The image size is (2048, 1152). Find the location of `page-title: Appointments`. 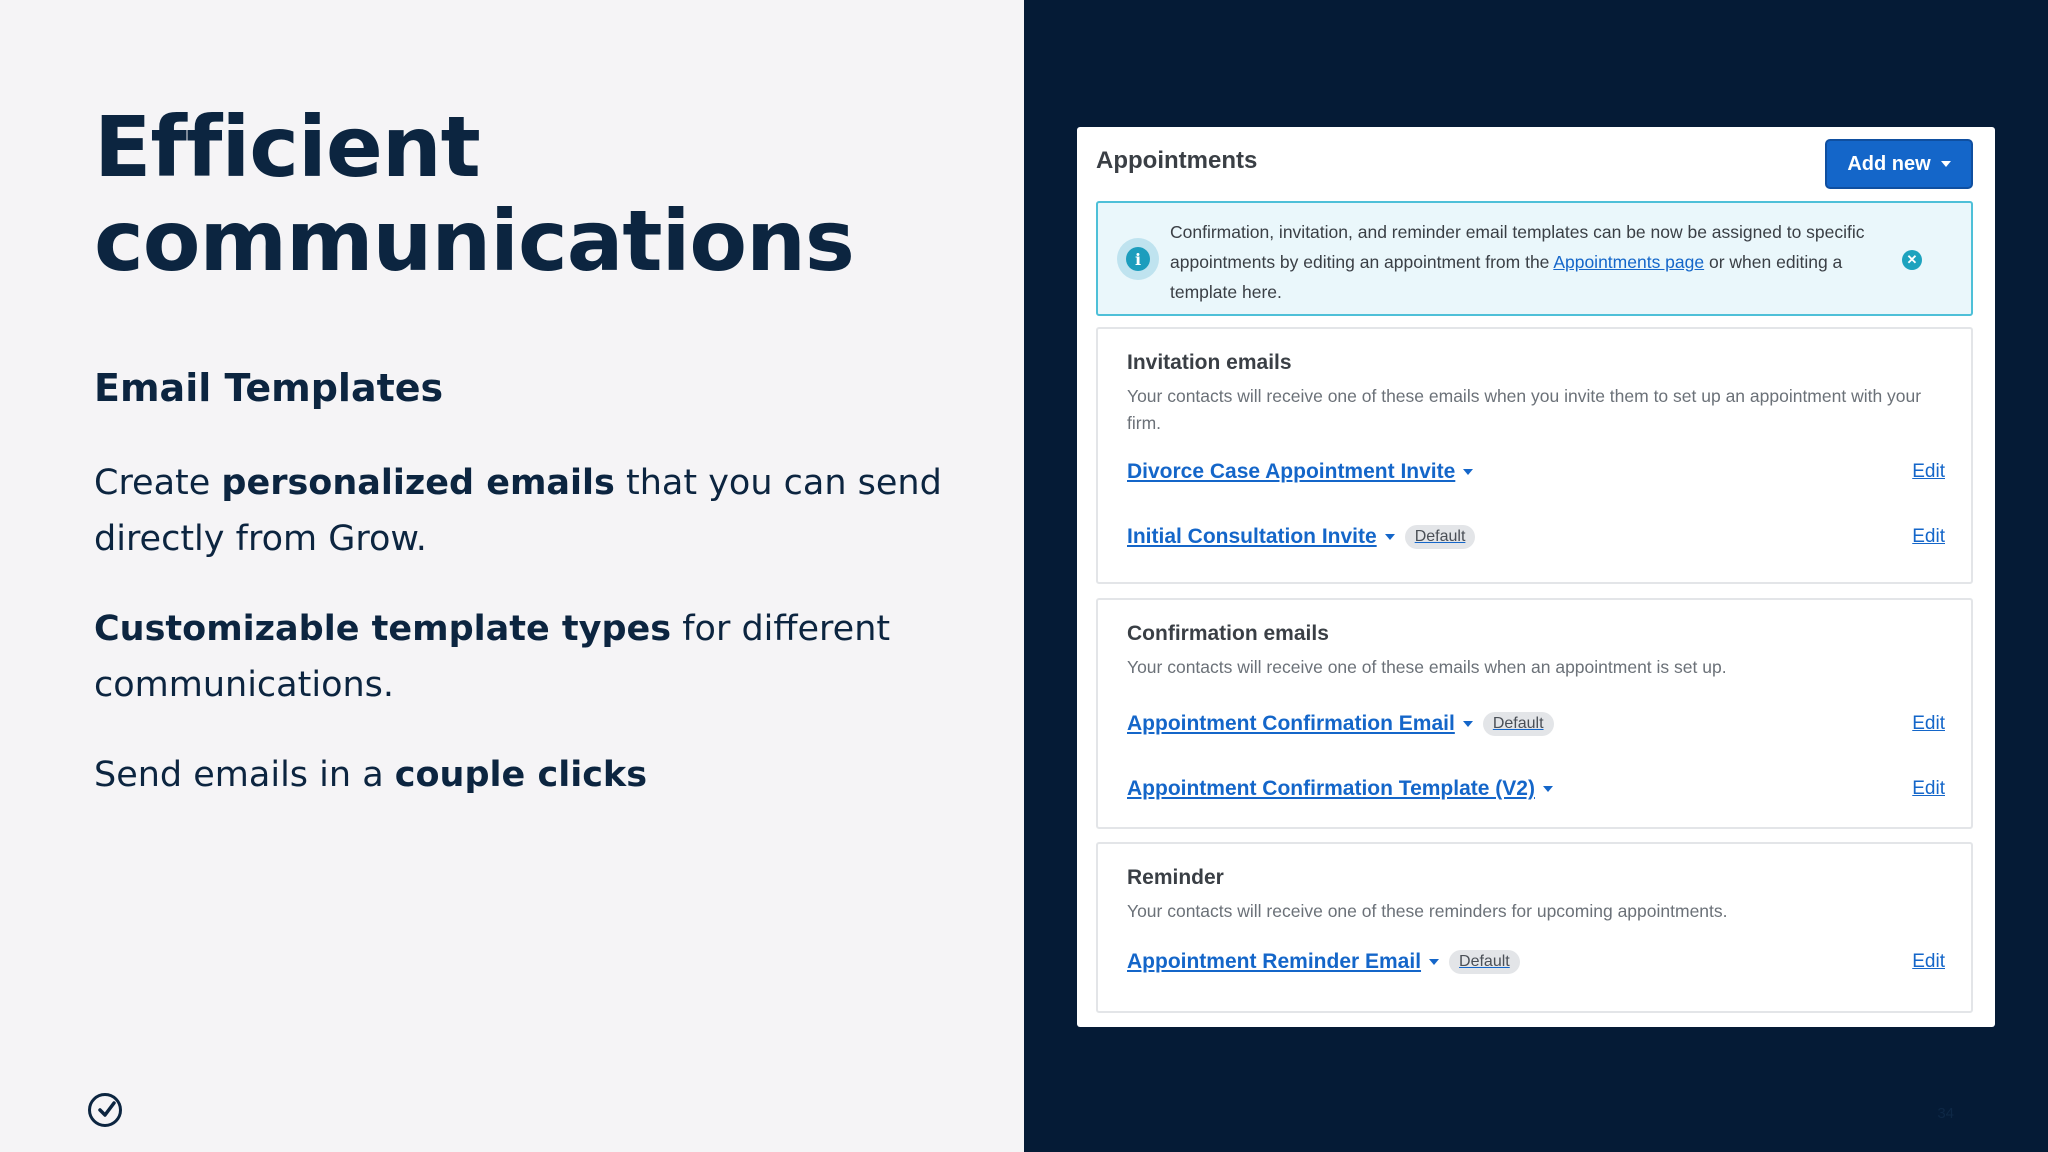

page-title: Appointments is located at coordinates (1177, 160).